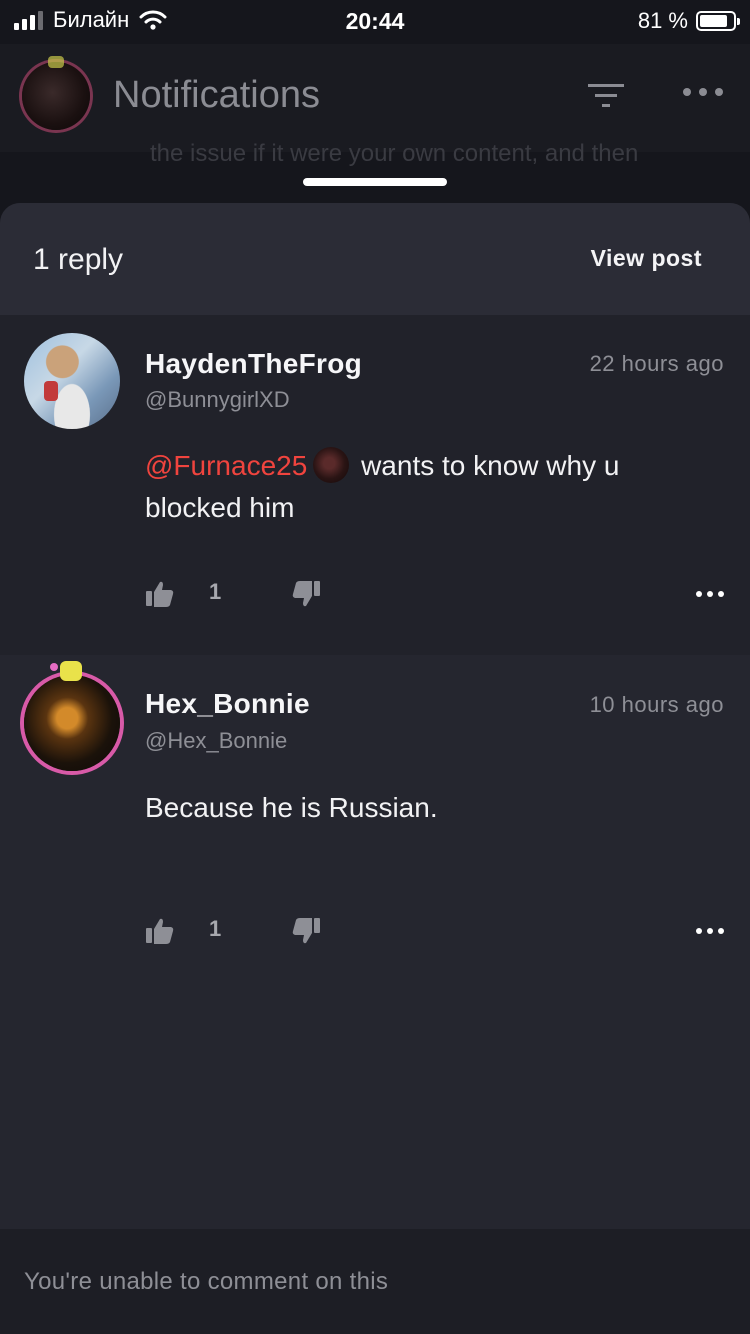  I want to click on comment-author-handle: @Hex_Bonnie, so click(216, 740).